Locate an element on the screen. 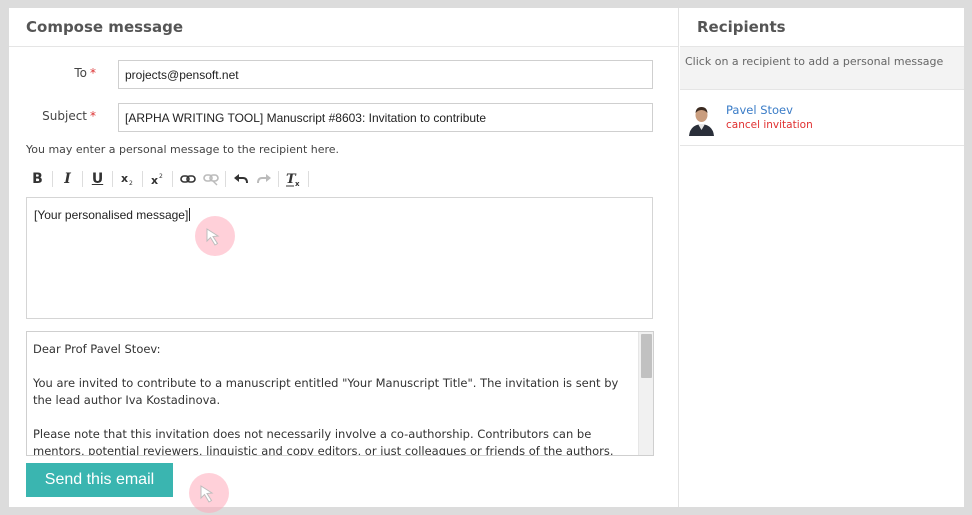 This screenshot has height=515, width=972. subject-field is located at coordinates (385, 117).